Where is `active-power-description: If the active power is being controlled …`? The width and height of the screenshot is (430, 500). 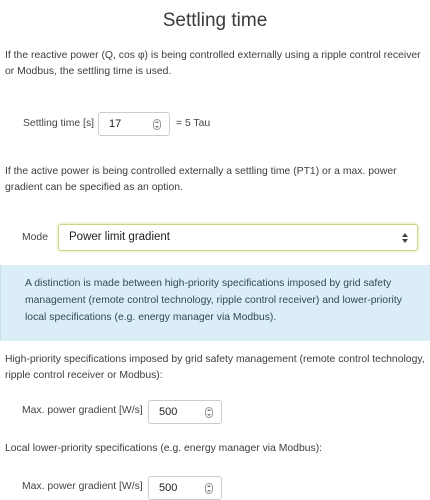 active-power-description: If the active power is being controlled … is located at coordinates (201, 179).